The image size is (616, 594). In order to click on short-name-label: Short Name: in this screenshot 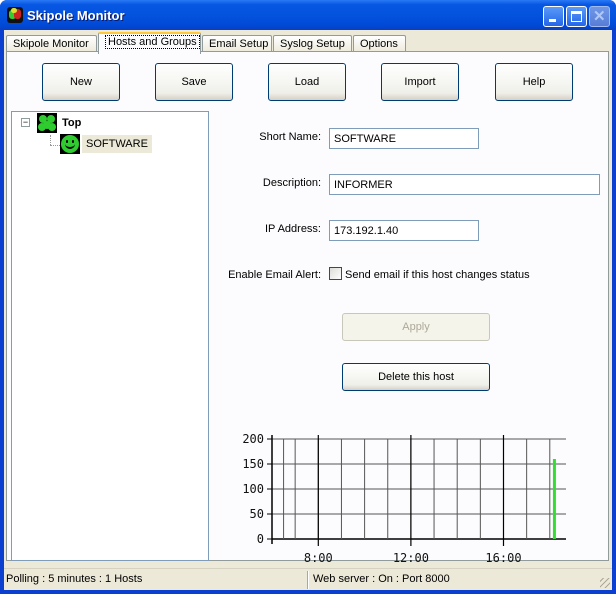, I will do `click(290, 137)`.